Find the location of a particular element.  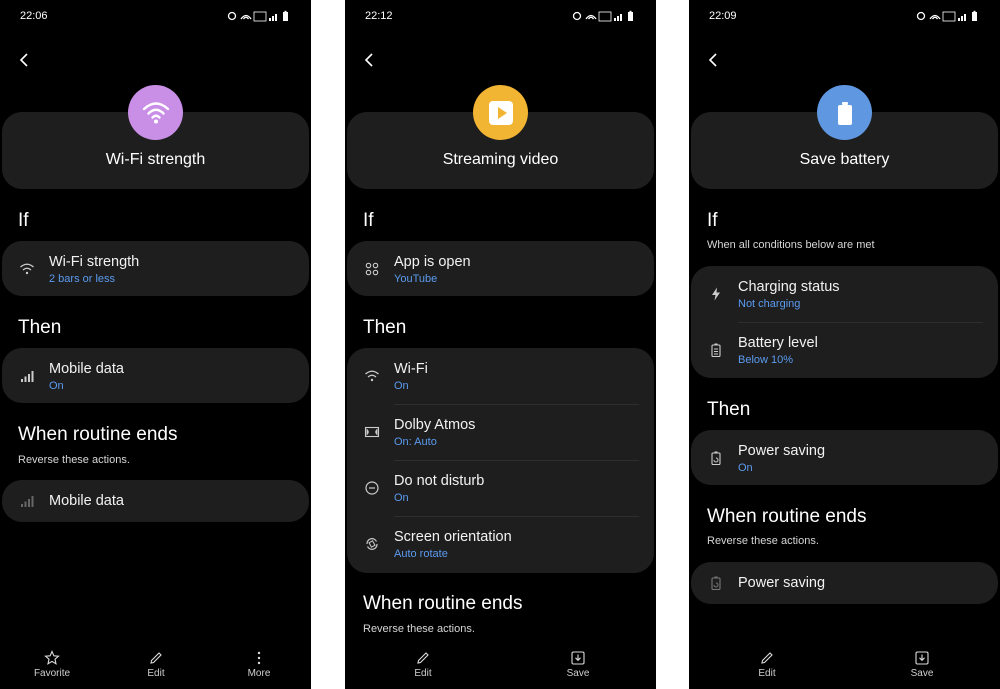

reverse-row: Power saving is located at coordinates (844, 583).